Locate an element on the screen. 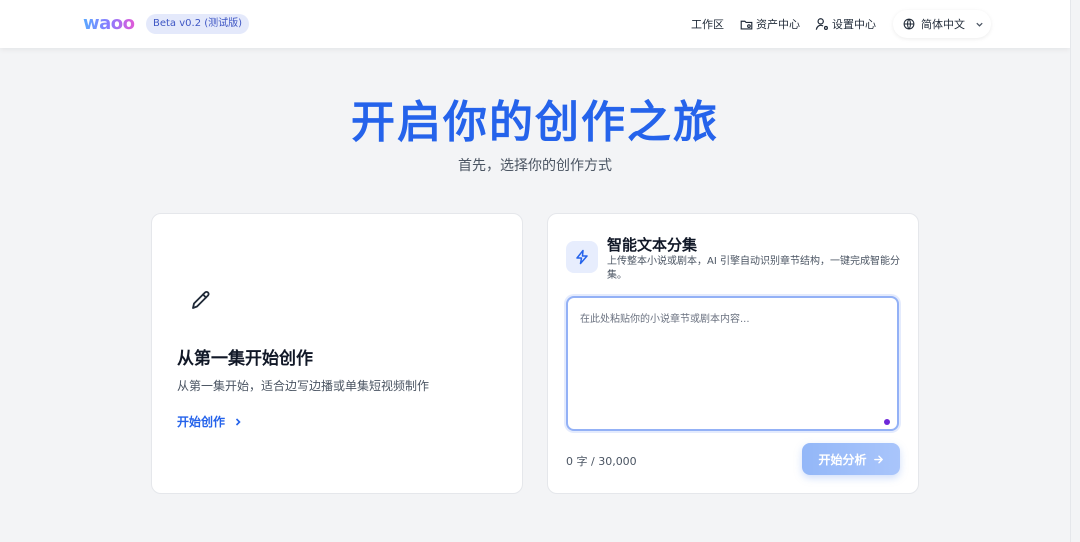 The image size is (1080, 542). nav-workspace-label: 工作区 is located at coordinates (707, 24).